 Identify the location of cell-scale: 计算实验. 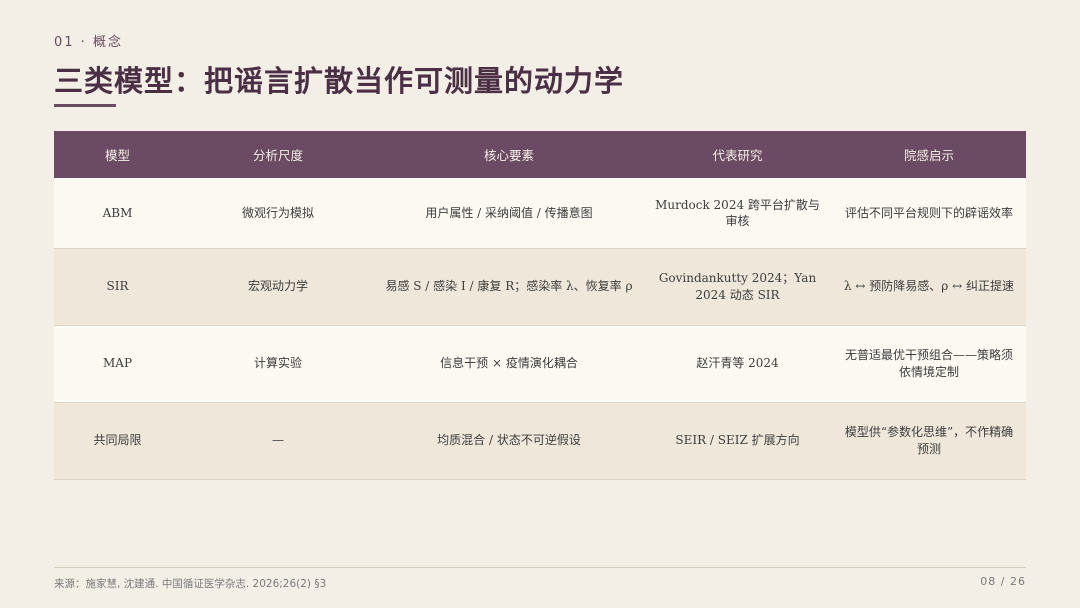
(278, 364).